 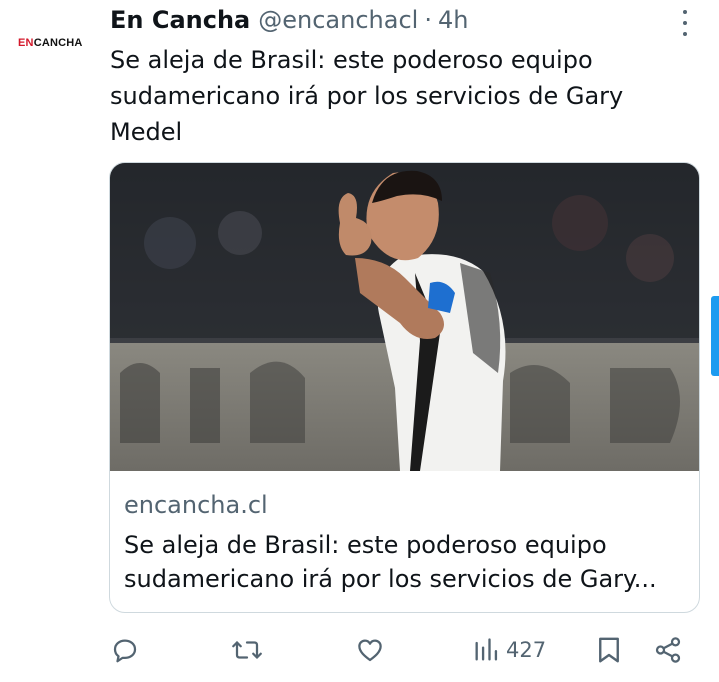 What do you see at coordinates (526, 650) in the screenshot?
I see `views-count: 427` at bounding box center [526, 650].